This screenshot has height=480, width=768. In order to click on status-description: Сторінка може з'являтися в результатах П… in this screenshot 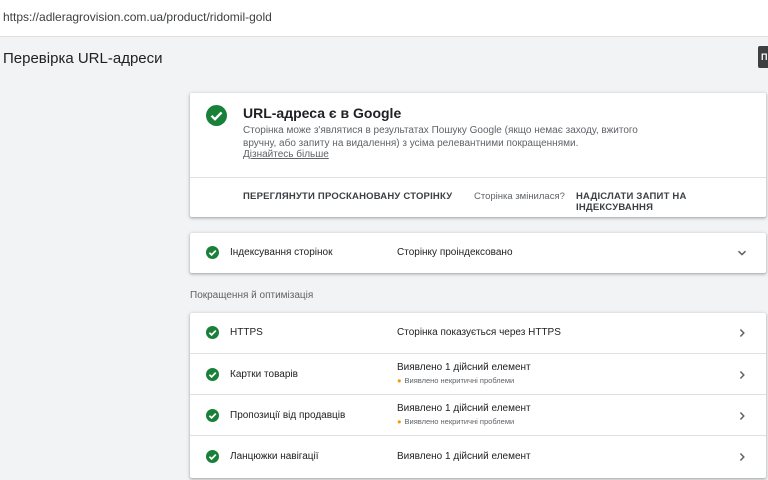, I will do `click(440, 137)`.